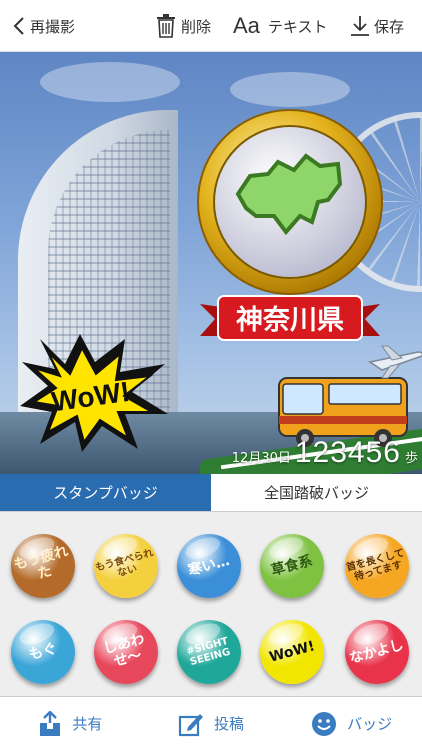  I want to click on badge-tabs: スタンプバッジ 全国踏破バッジ, so click(211, 493).